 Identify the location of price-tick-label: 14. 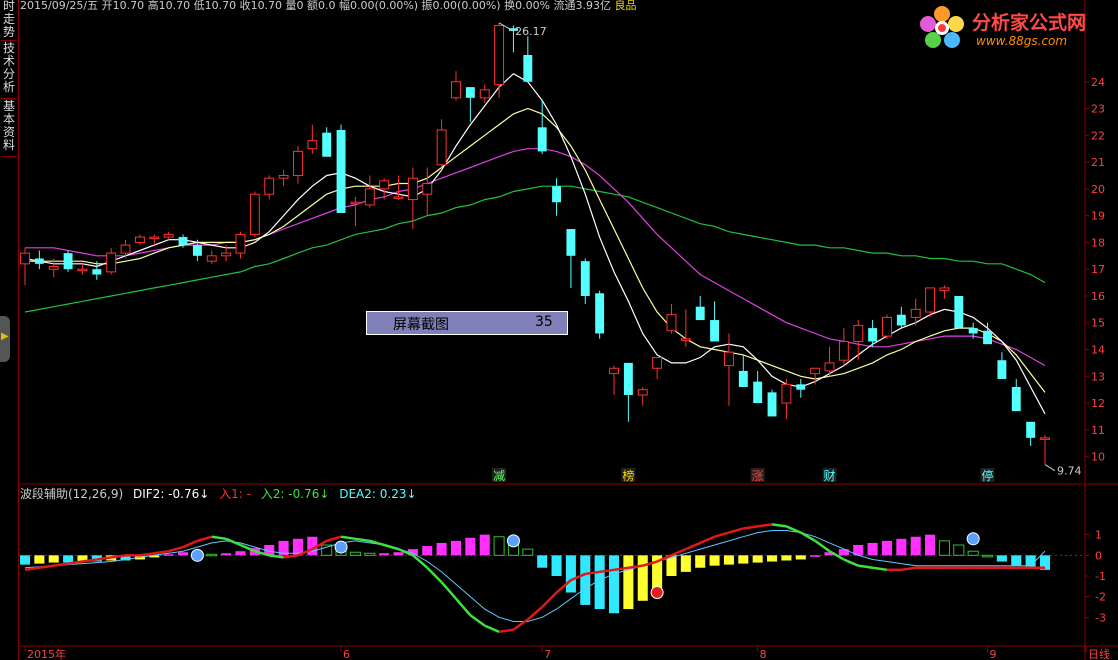
(1098, 350).